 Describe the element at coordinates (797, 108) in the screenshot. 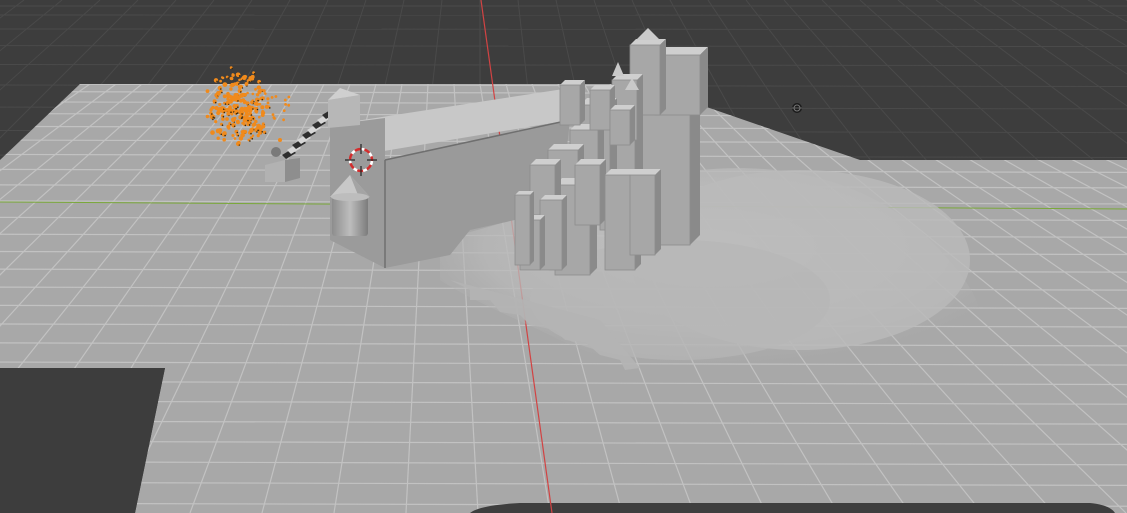

I see `light-icon` at that location.